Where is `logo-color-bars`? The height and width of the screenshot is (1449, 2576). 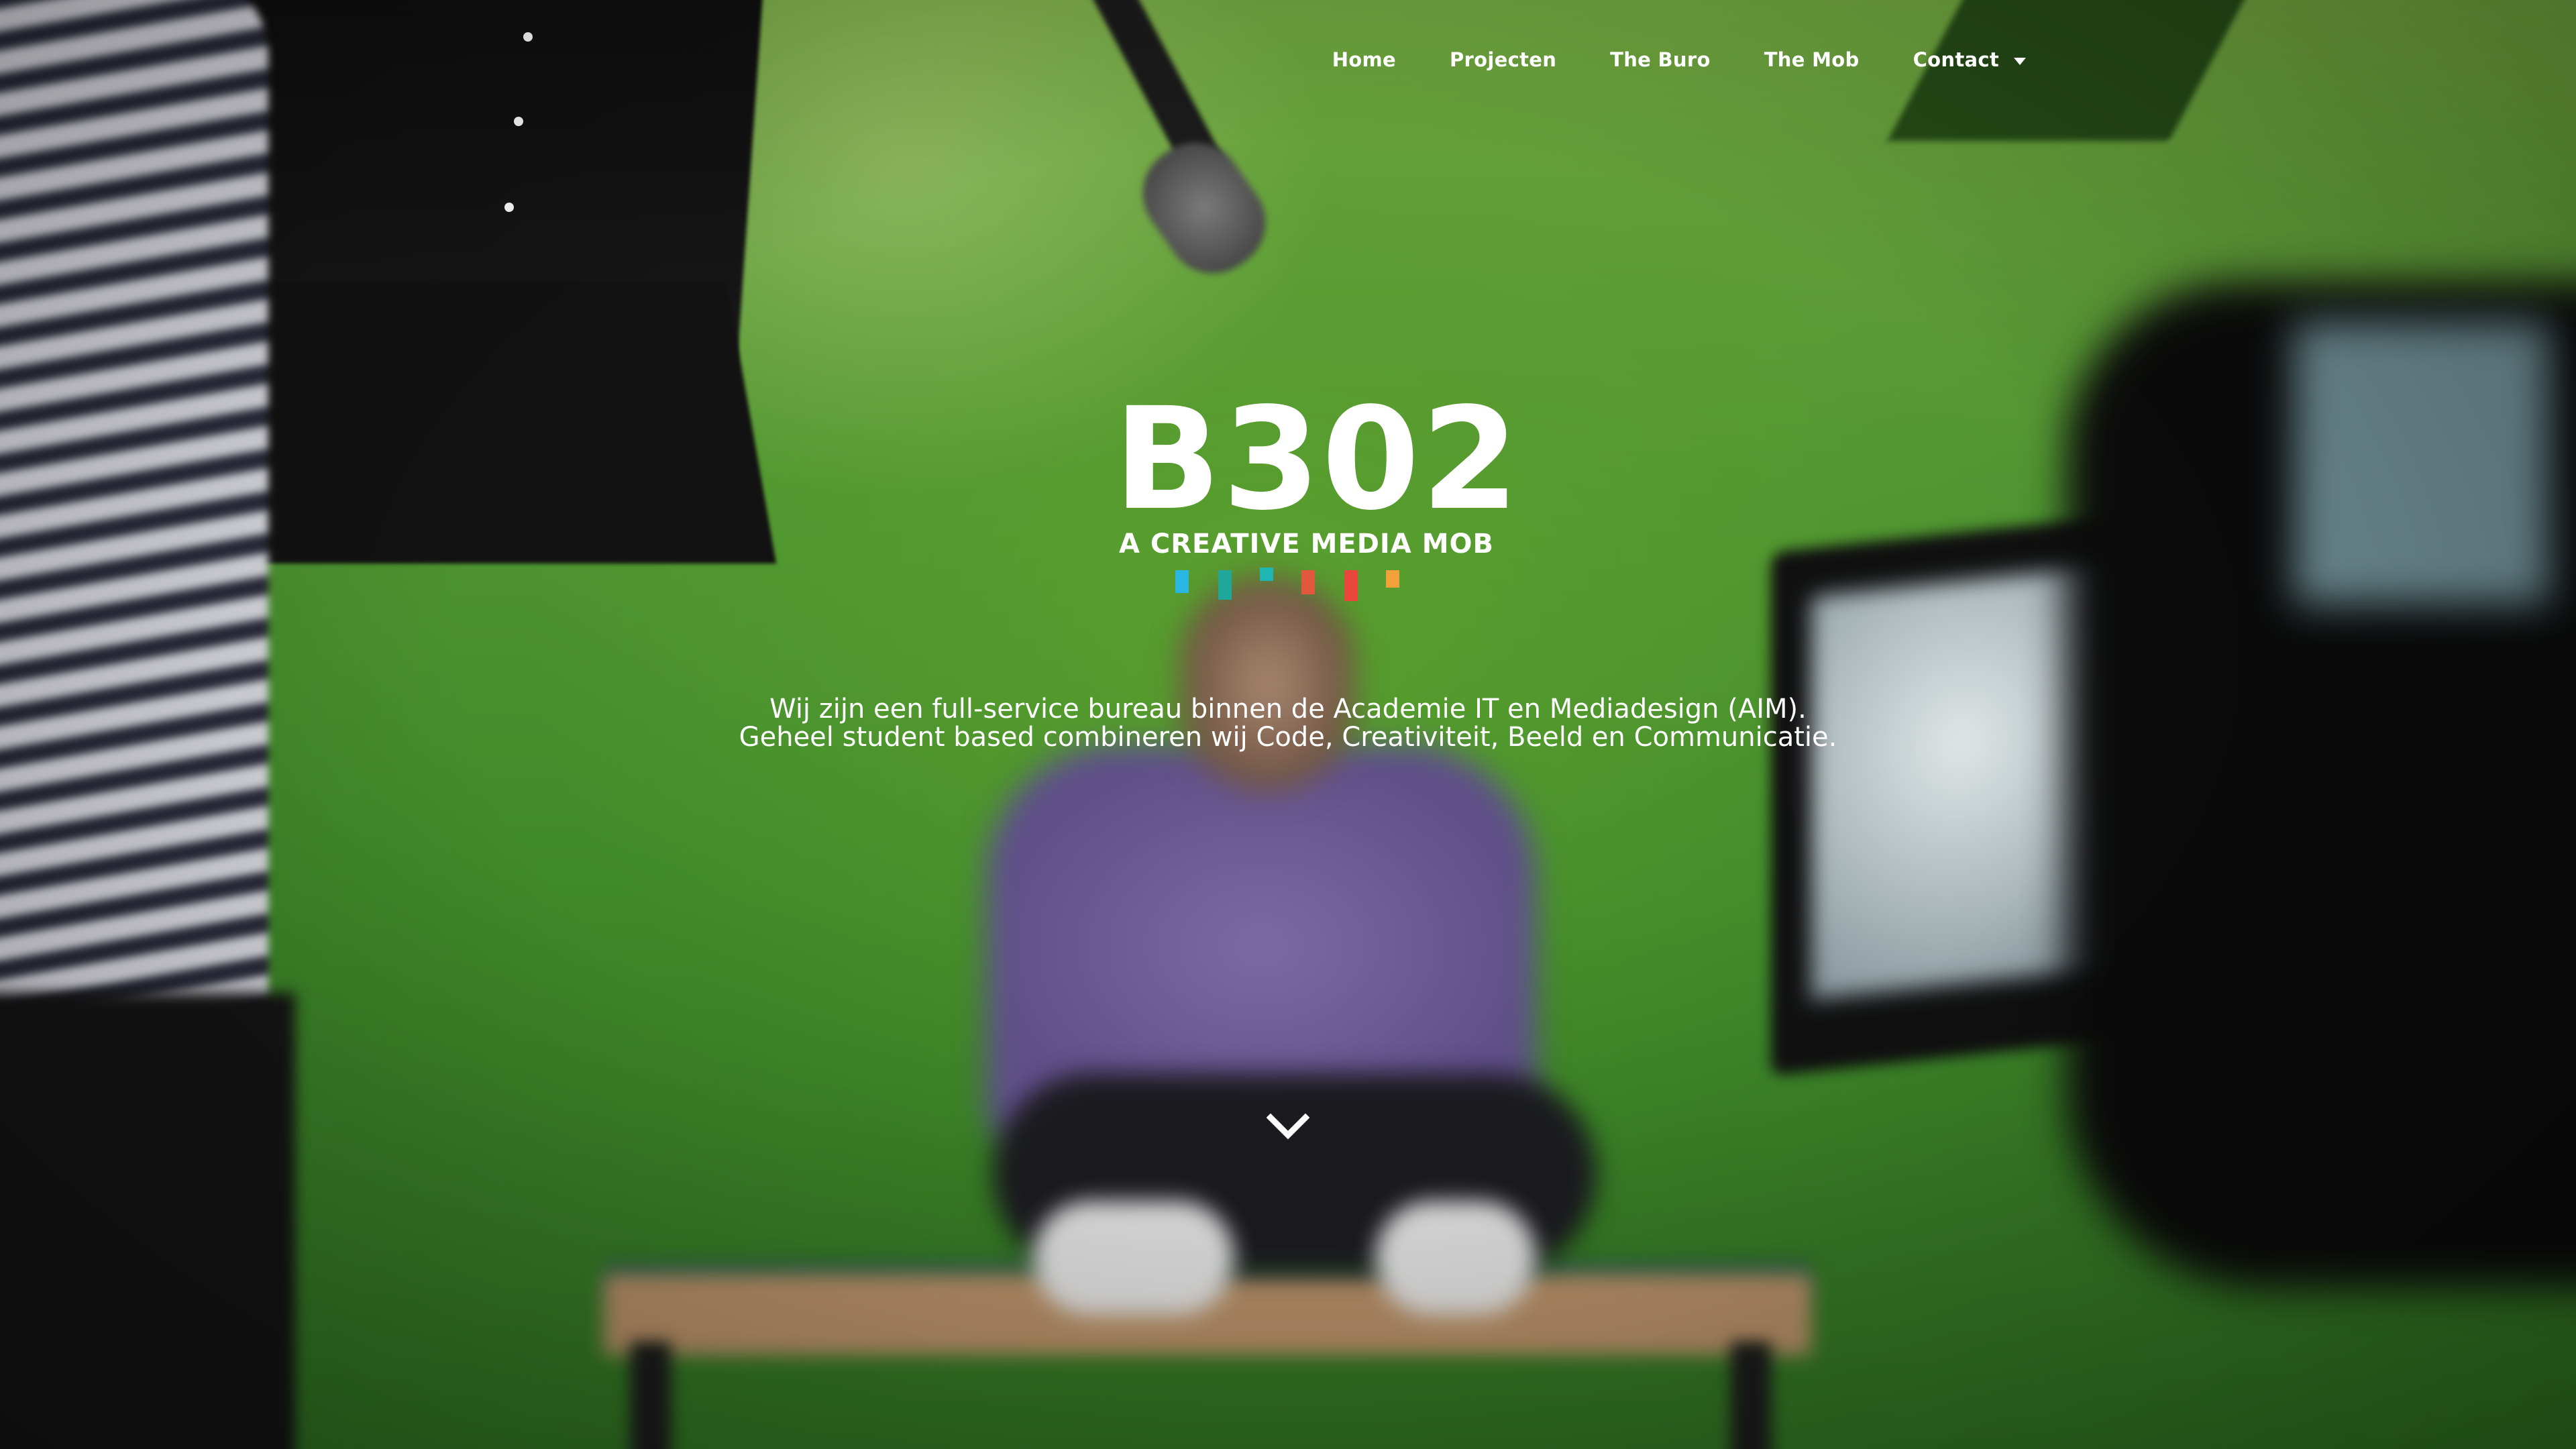
logo-color-bars is located at coordinates (1288, 588).